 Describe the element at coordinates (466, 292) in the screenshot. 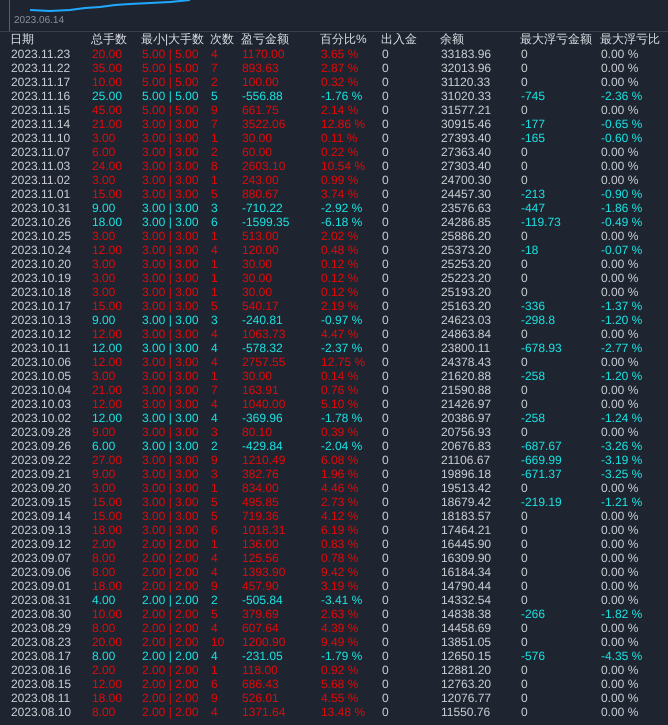

I see `table-cell-text: 25193.20` at that location.